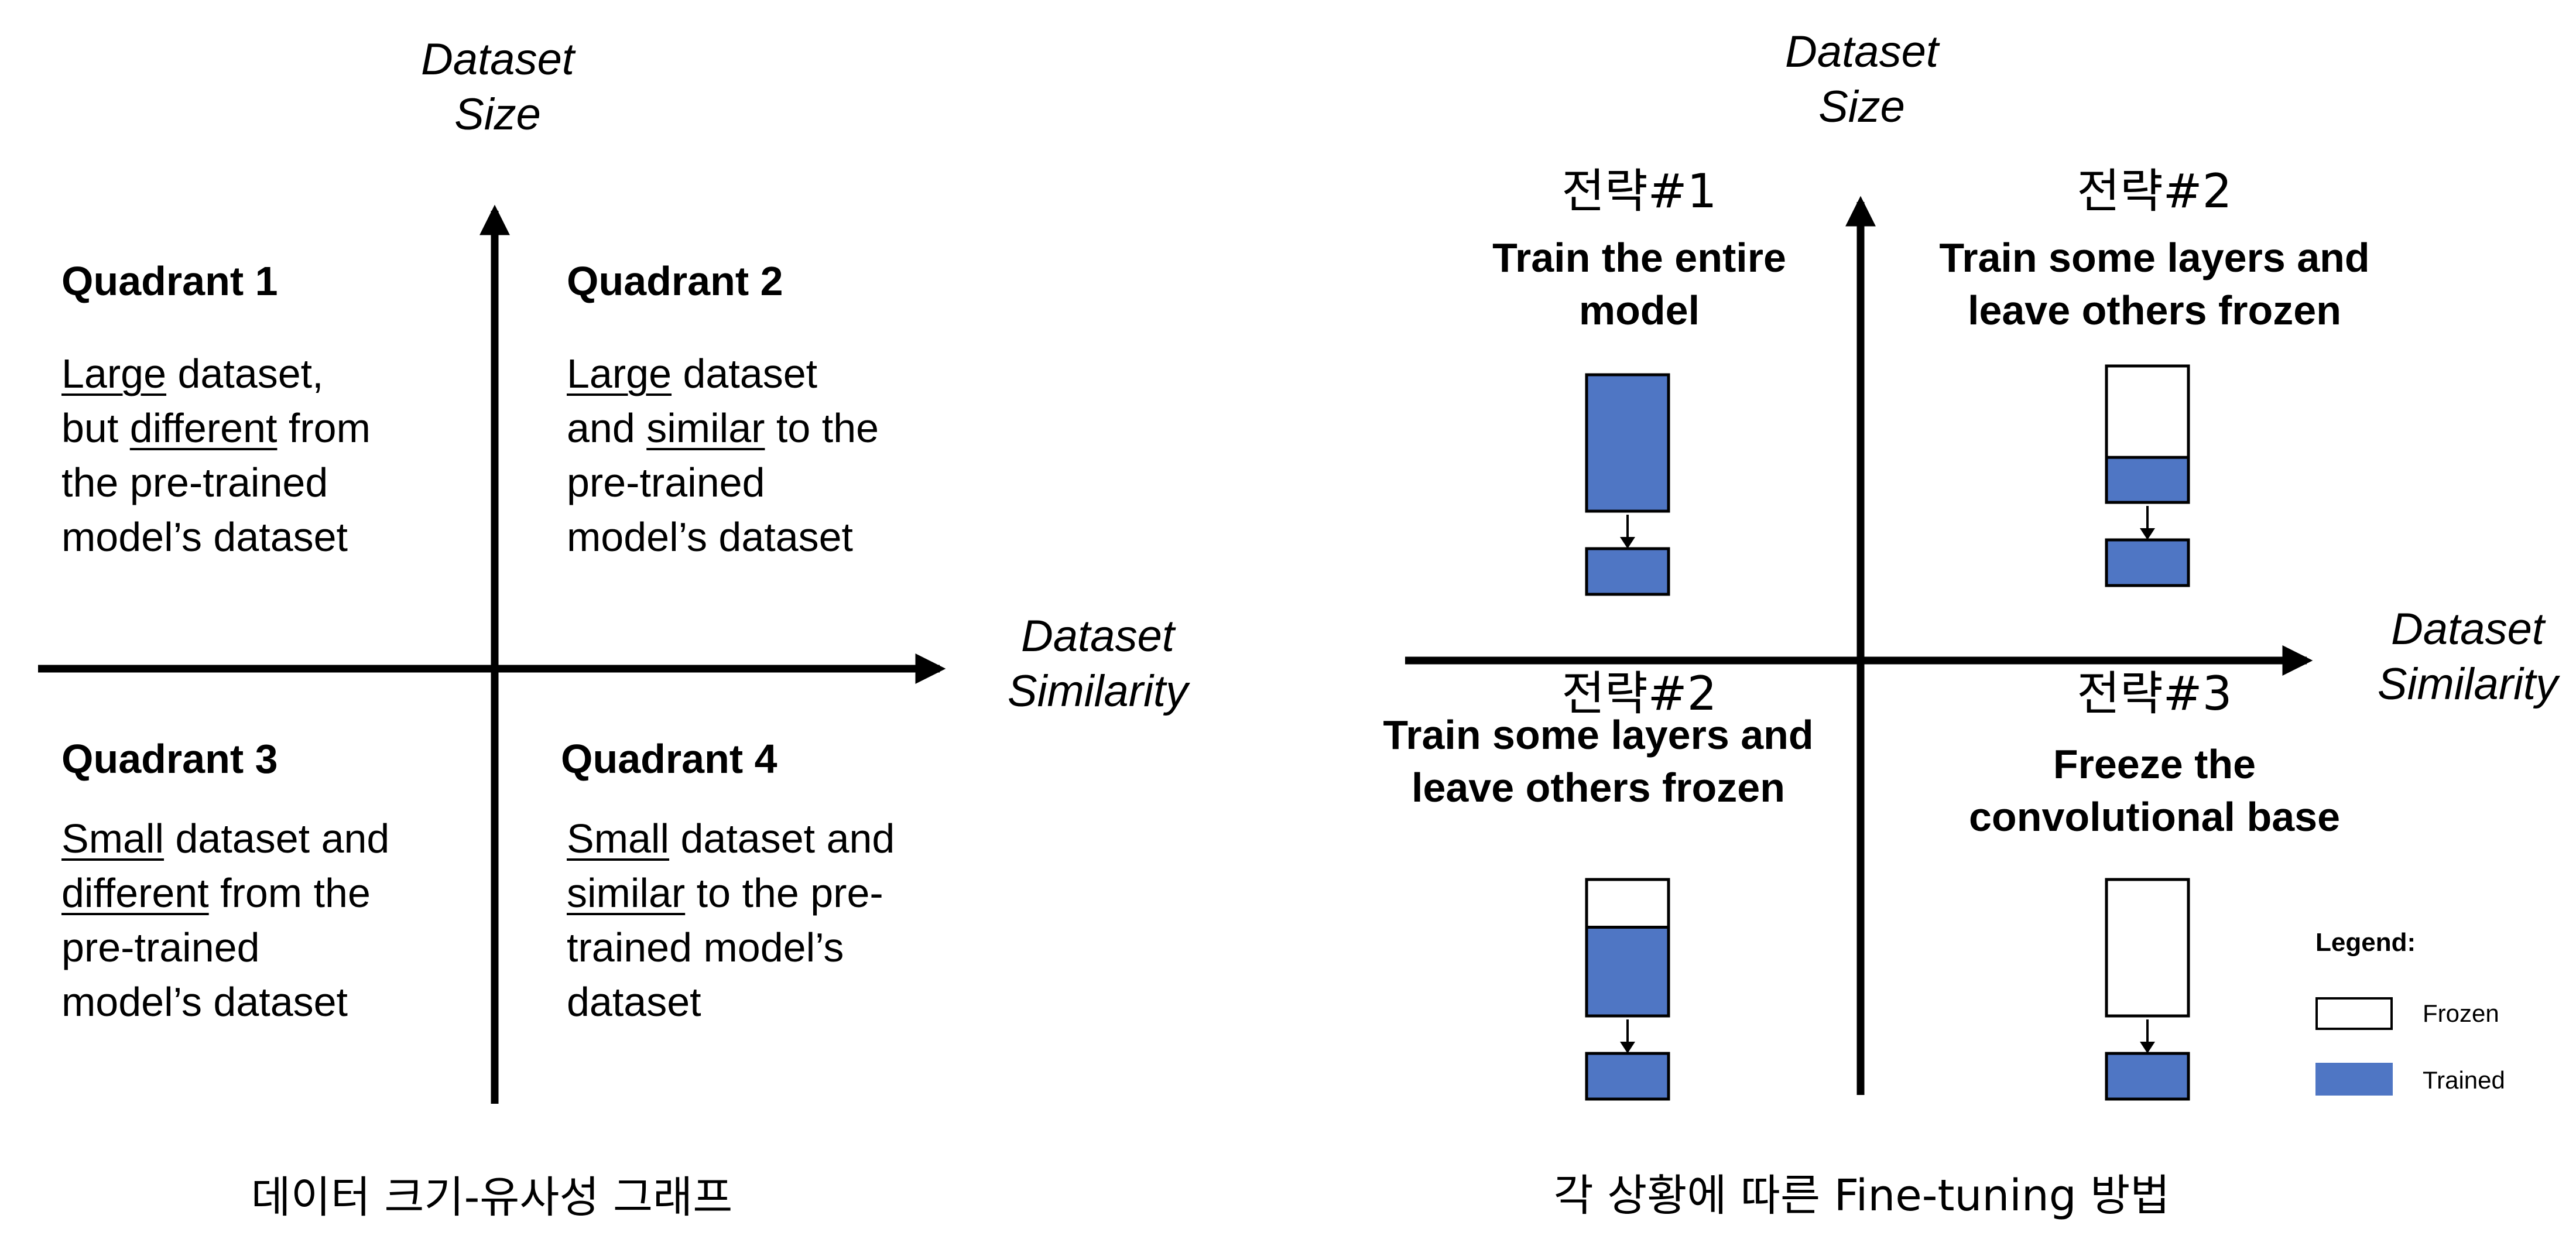 The height and width of the screenshot is (1256, 2576). I want to click on legend-trained-label: Trained, so click(2464, 1080).